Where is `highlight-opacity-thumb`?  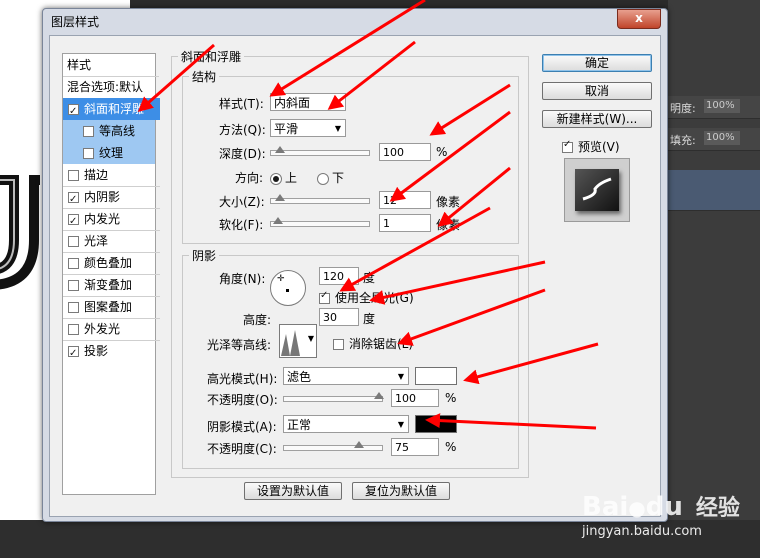 highlight-opacity-thumb is located at coordinates (379, 396).